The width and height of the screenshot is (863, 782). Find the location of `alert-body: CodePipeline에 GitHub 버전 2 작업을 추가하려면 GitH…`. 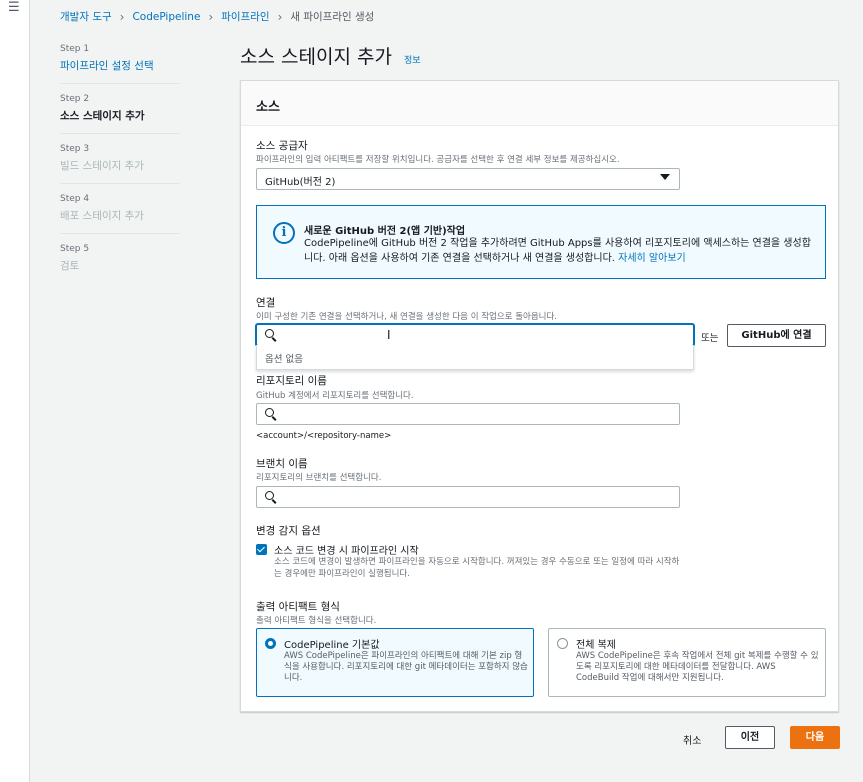

alert-body: CodePipeline에 GitHub 버전 2 작업을 추가하려면 GitH… is located at coordinates (559, 251).